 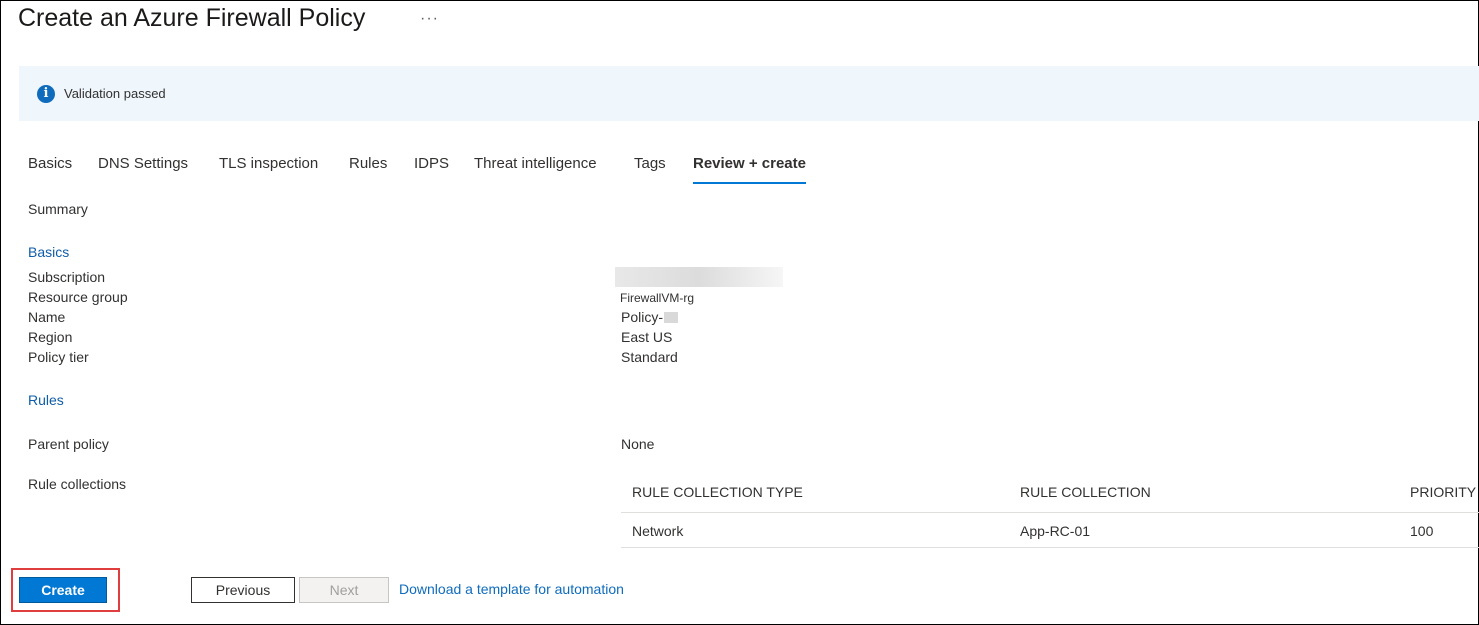 I want to click on name-value: Policy-, so click(x=650, y=317).